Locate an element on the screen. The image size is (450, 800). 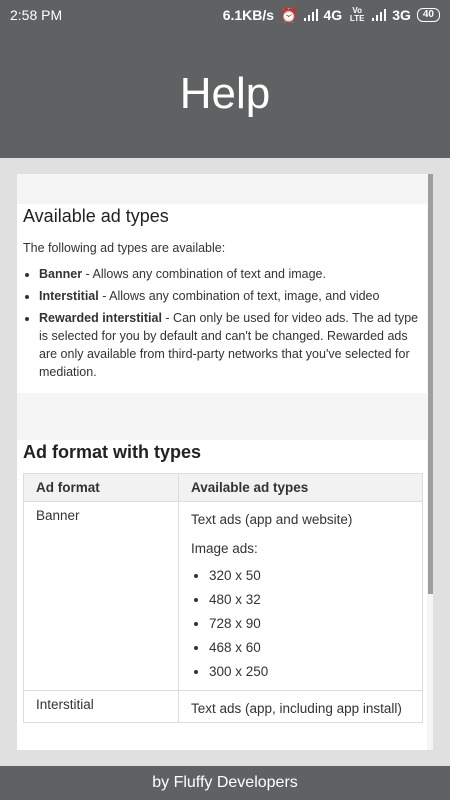
list-item: 300 x 250 is located at coordinates (309, 672).